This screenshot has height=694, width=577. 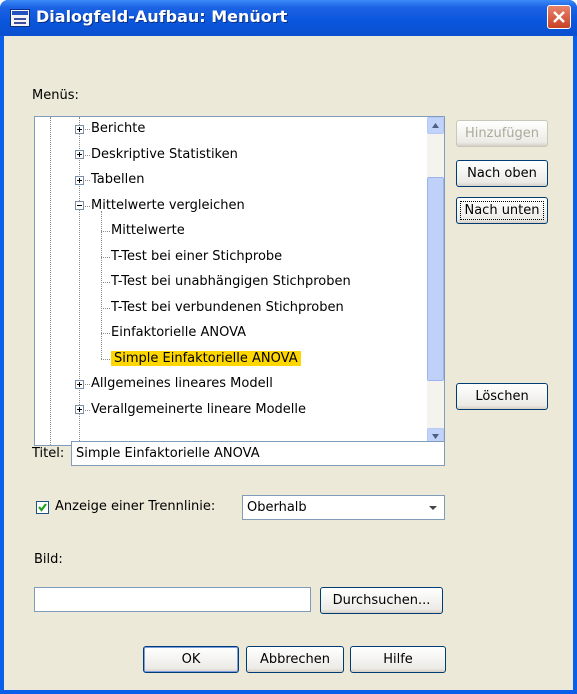 I want to click on image-path-input, so click(x=172, y=599).